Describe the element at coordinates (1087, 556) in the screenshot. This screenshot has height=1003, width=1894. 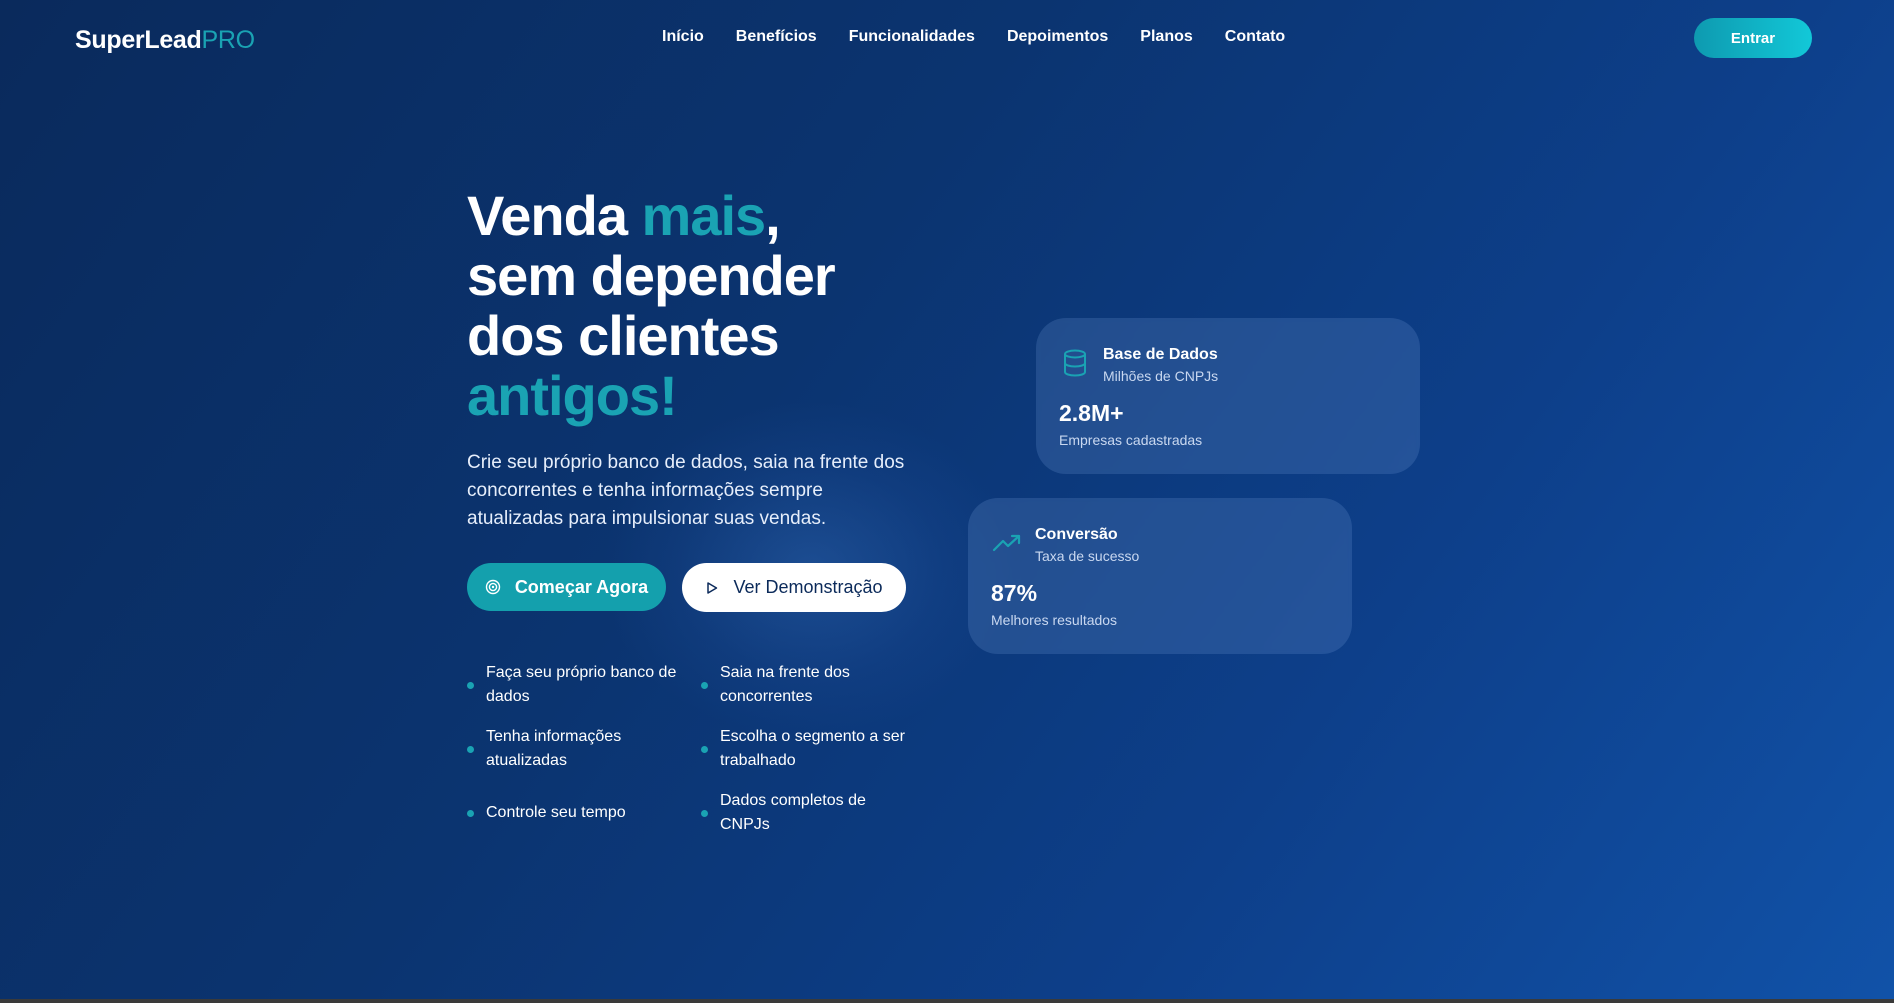
I see `card-subtitle: Taxa de sucesso` at that location.